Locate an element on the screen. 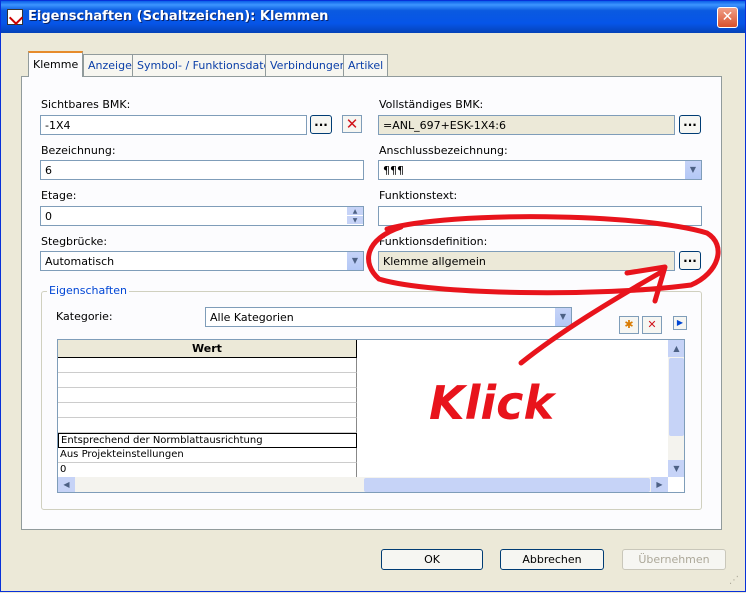 The width and height of the screenshot is (746, 593). sichtbares-bmk-label: Sichtbares BMK: is located at coordinates (86, 104).